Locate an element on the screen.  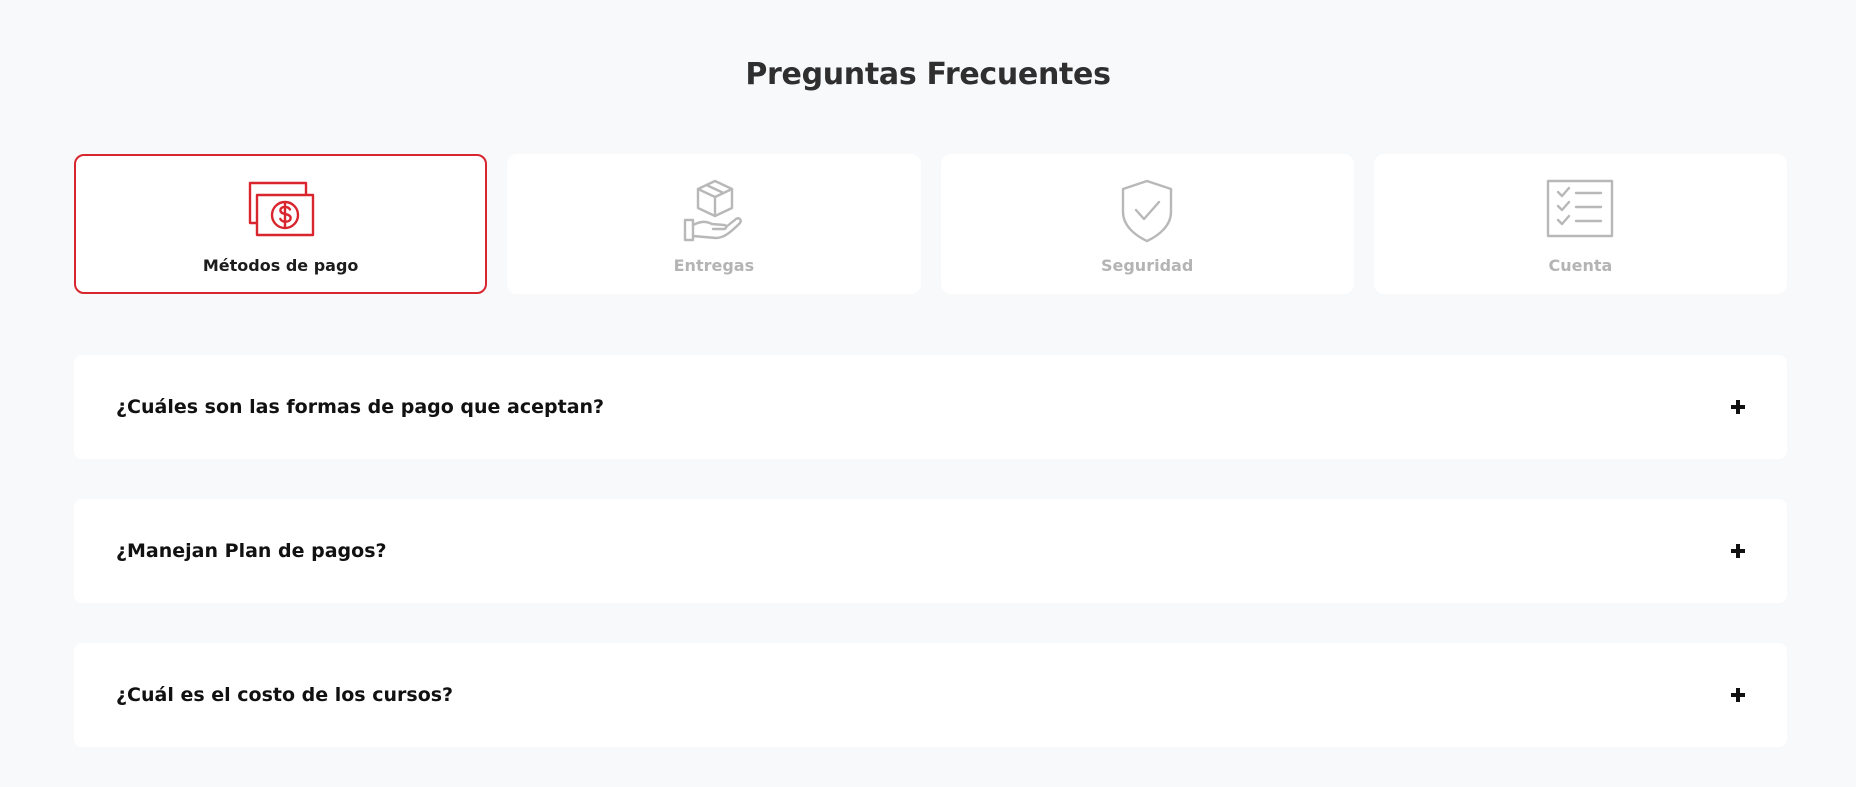
shield-check-icon is located at coordinates (1147, 211).